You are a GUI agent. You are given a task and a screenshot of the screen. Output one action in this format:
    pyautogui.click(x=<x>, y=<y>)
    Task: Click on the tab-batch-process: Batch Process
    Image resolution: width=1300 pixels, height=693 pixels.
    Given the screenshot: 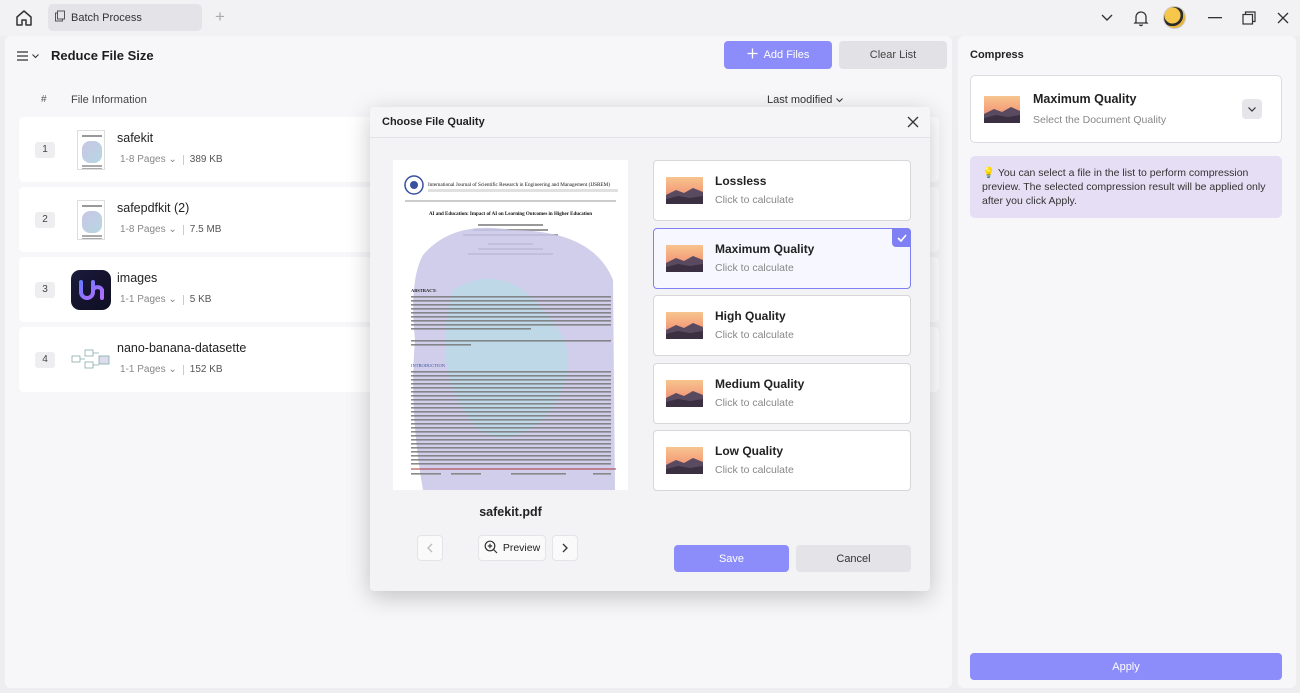 What is the action you would take?
    pyautogui.click(x=125, y=17)
    